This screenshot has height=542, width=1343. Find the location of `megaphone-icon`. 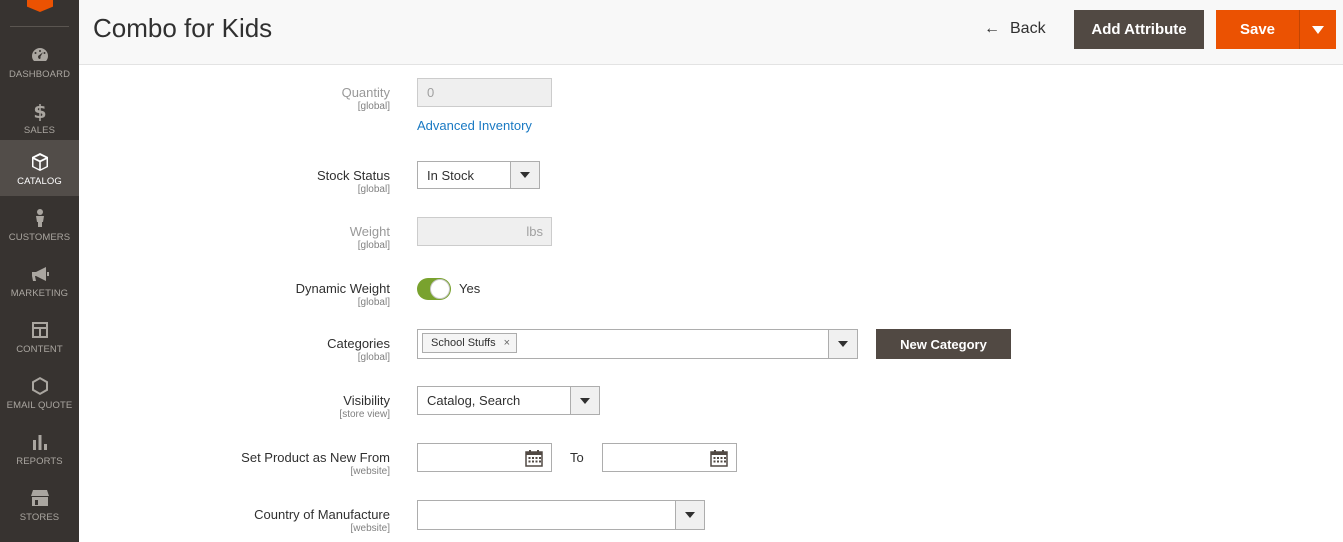

megaphone-icon is located at coordinates (40, 274).